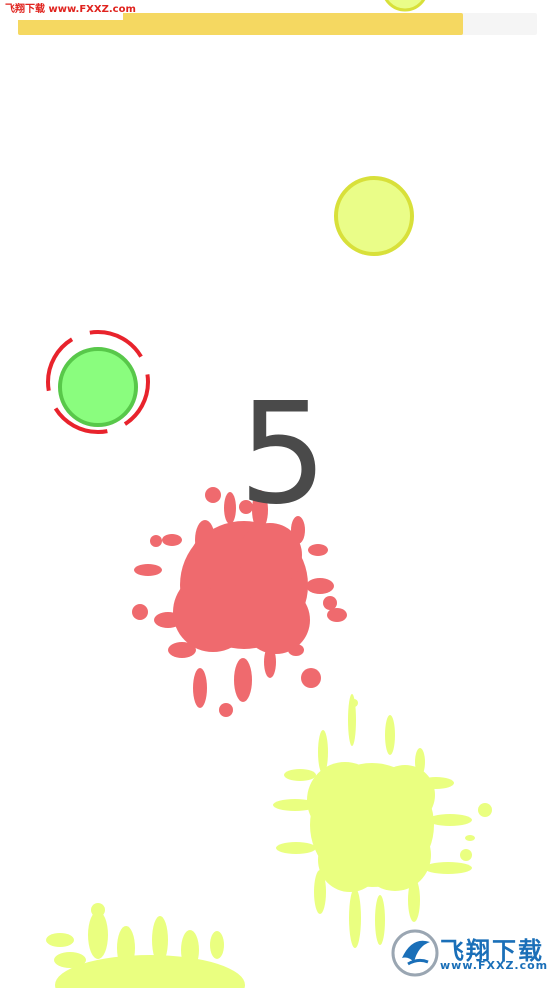  What do you see at coordinates (415, 953) in the screenshot?
I see `fxxz-logo-icon` at bounding box center [415, 953].